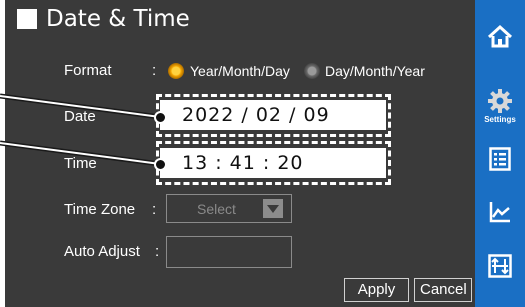  What do you see at coordinates (216, 208) in the screenshot?
I see `time-zone-select-value: Select` at bounding box center [216, 208].